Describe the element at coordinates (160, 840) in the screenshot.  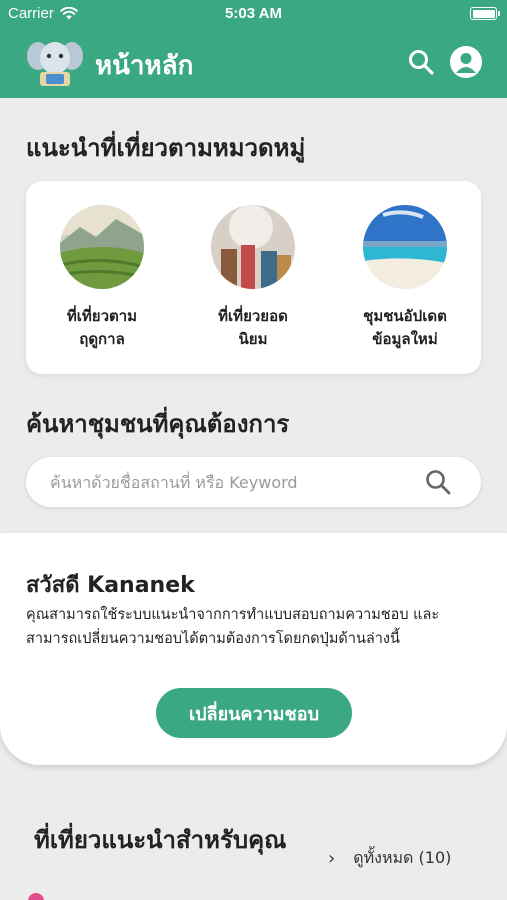
I see `recommended-title: ที่เที่ยวแนะนำสำหรับคุณ` at that location.